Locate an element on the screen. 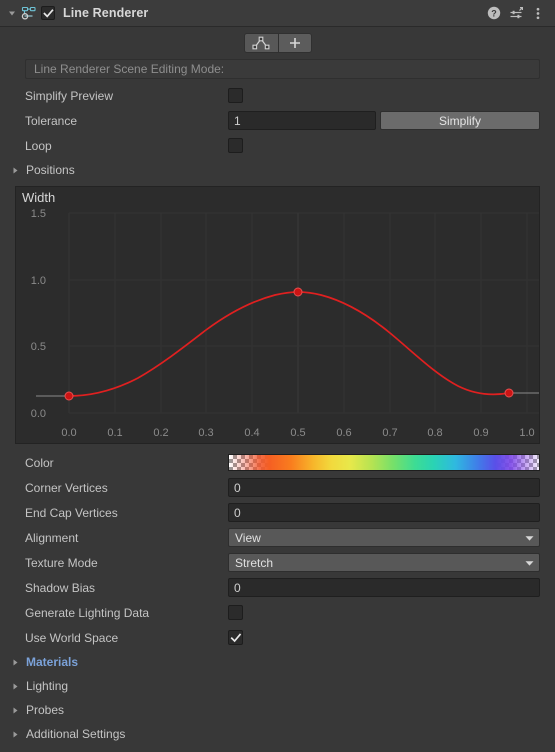 The height and width of the screenshot is (752, 555). hint-text: Line Renderer Scene Editing Mode: is located at coordinates (129, 69).